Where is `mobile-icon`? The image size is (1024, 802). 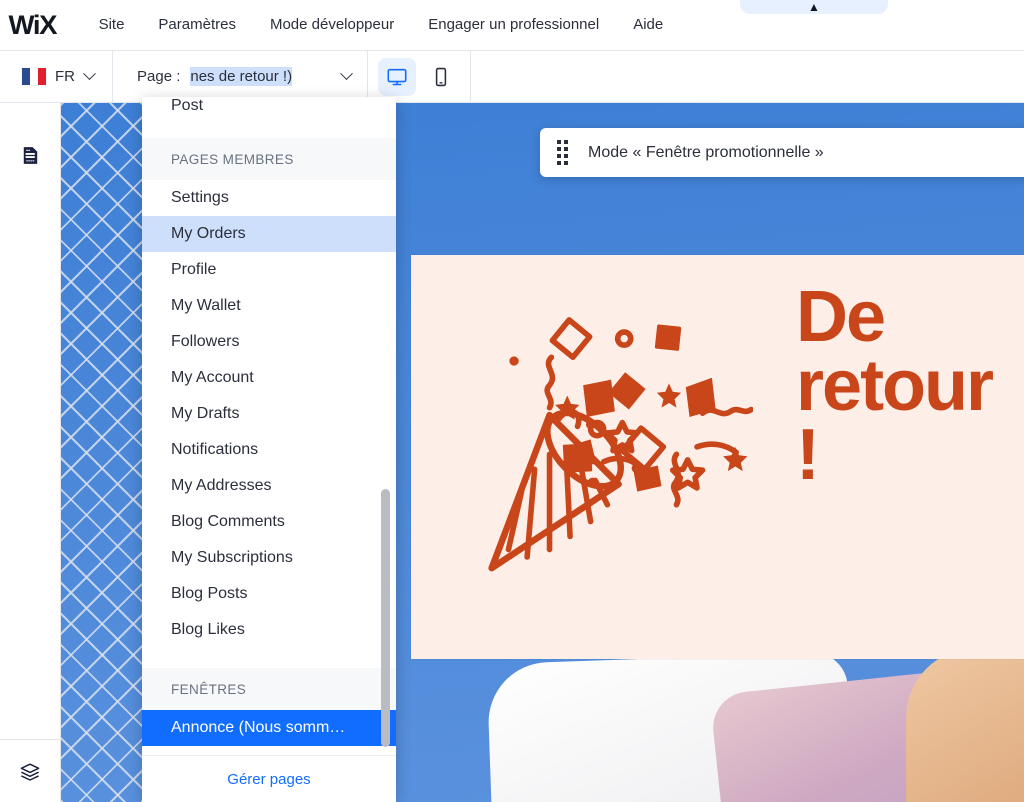 mobile-icon is located at coordinates (441, 76).